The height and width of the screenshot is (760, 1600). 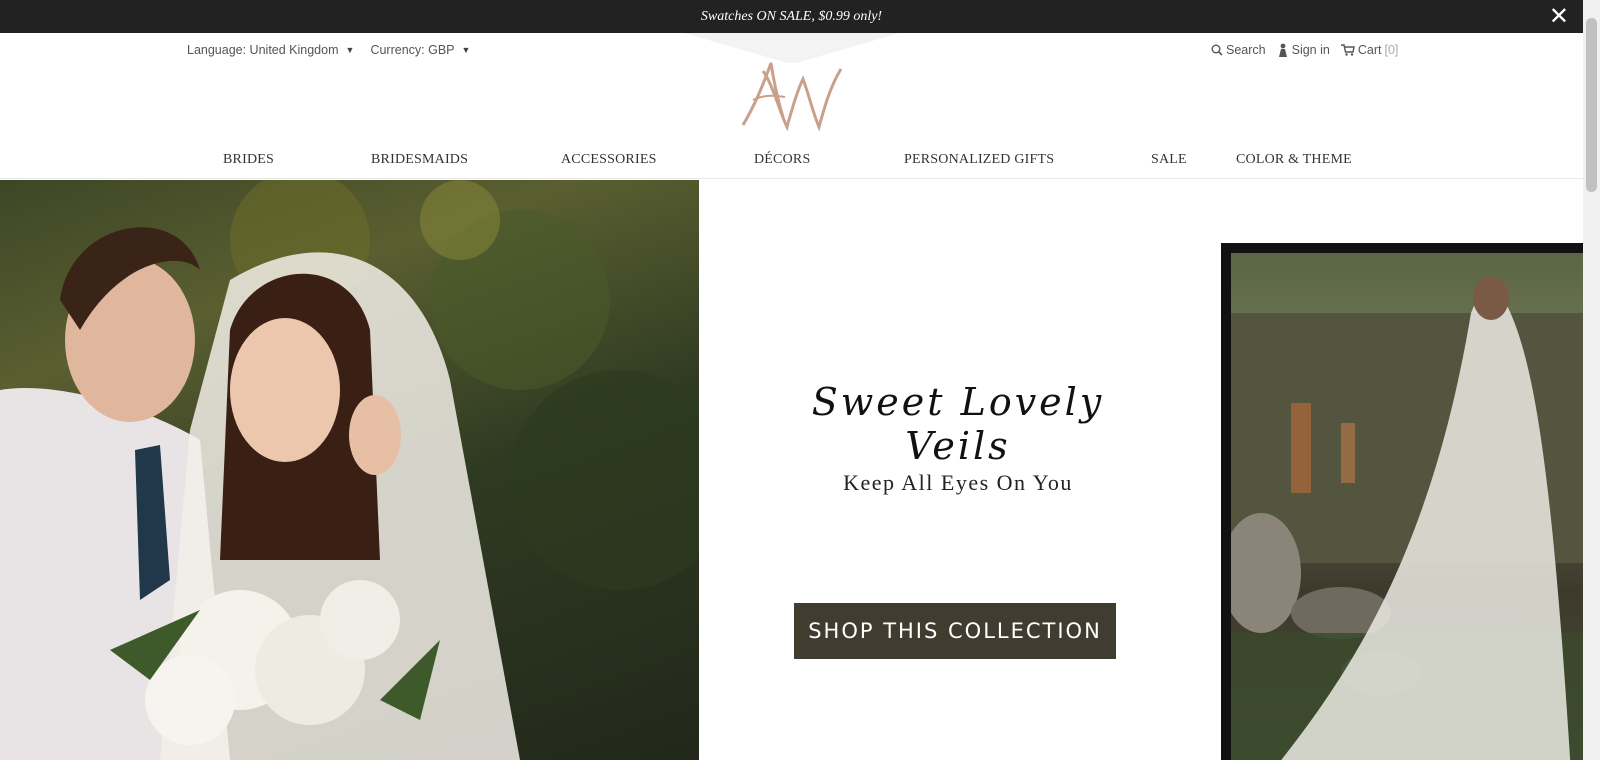 I want to click on search-icon, so click(x=1217, y=50).